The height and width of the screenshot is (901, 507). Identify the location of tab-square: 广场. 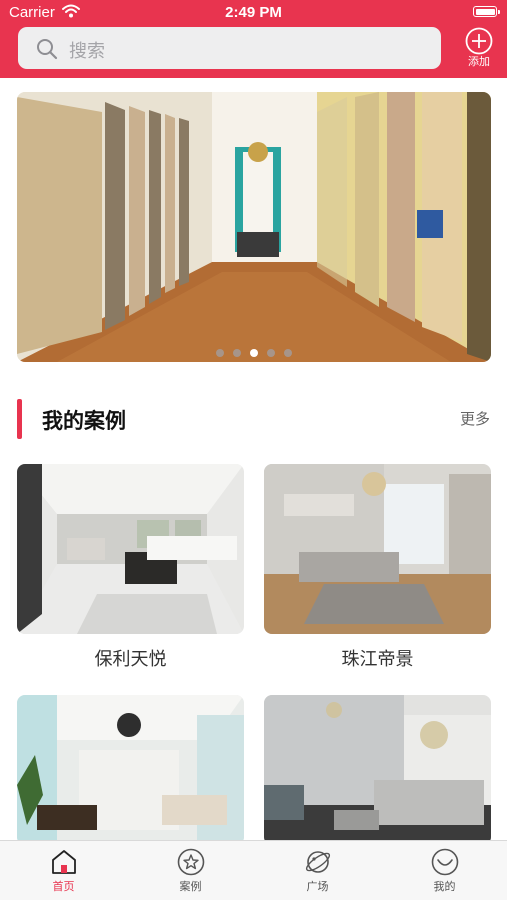
(317, 871).